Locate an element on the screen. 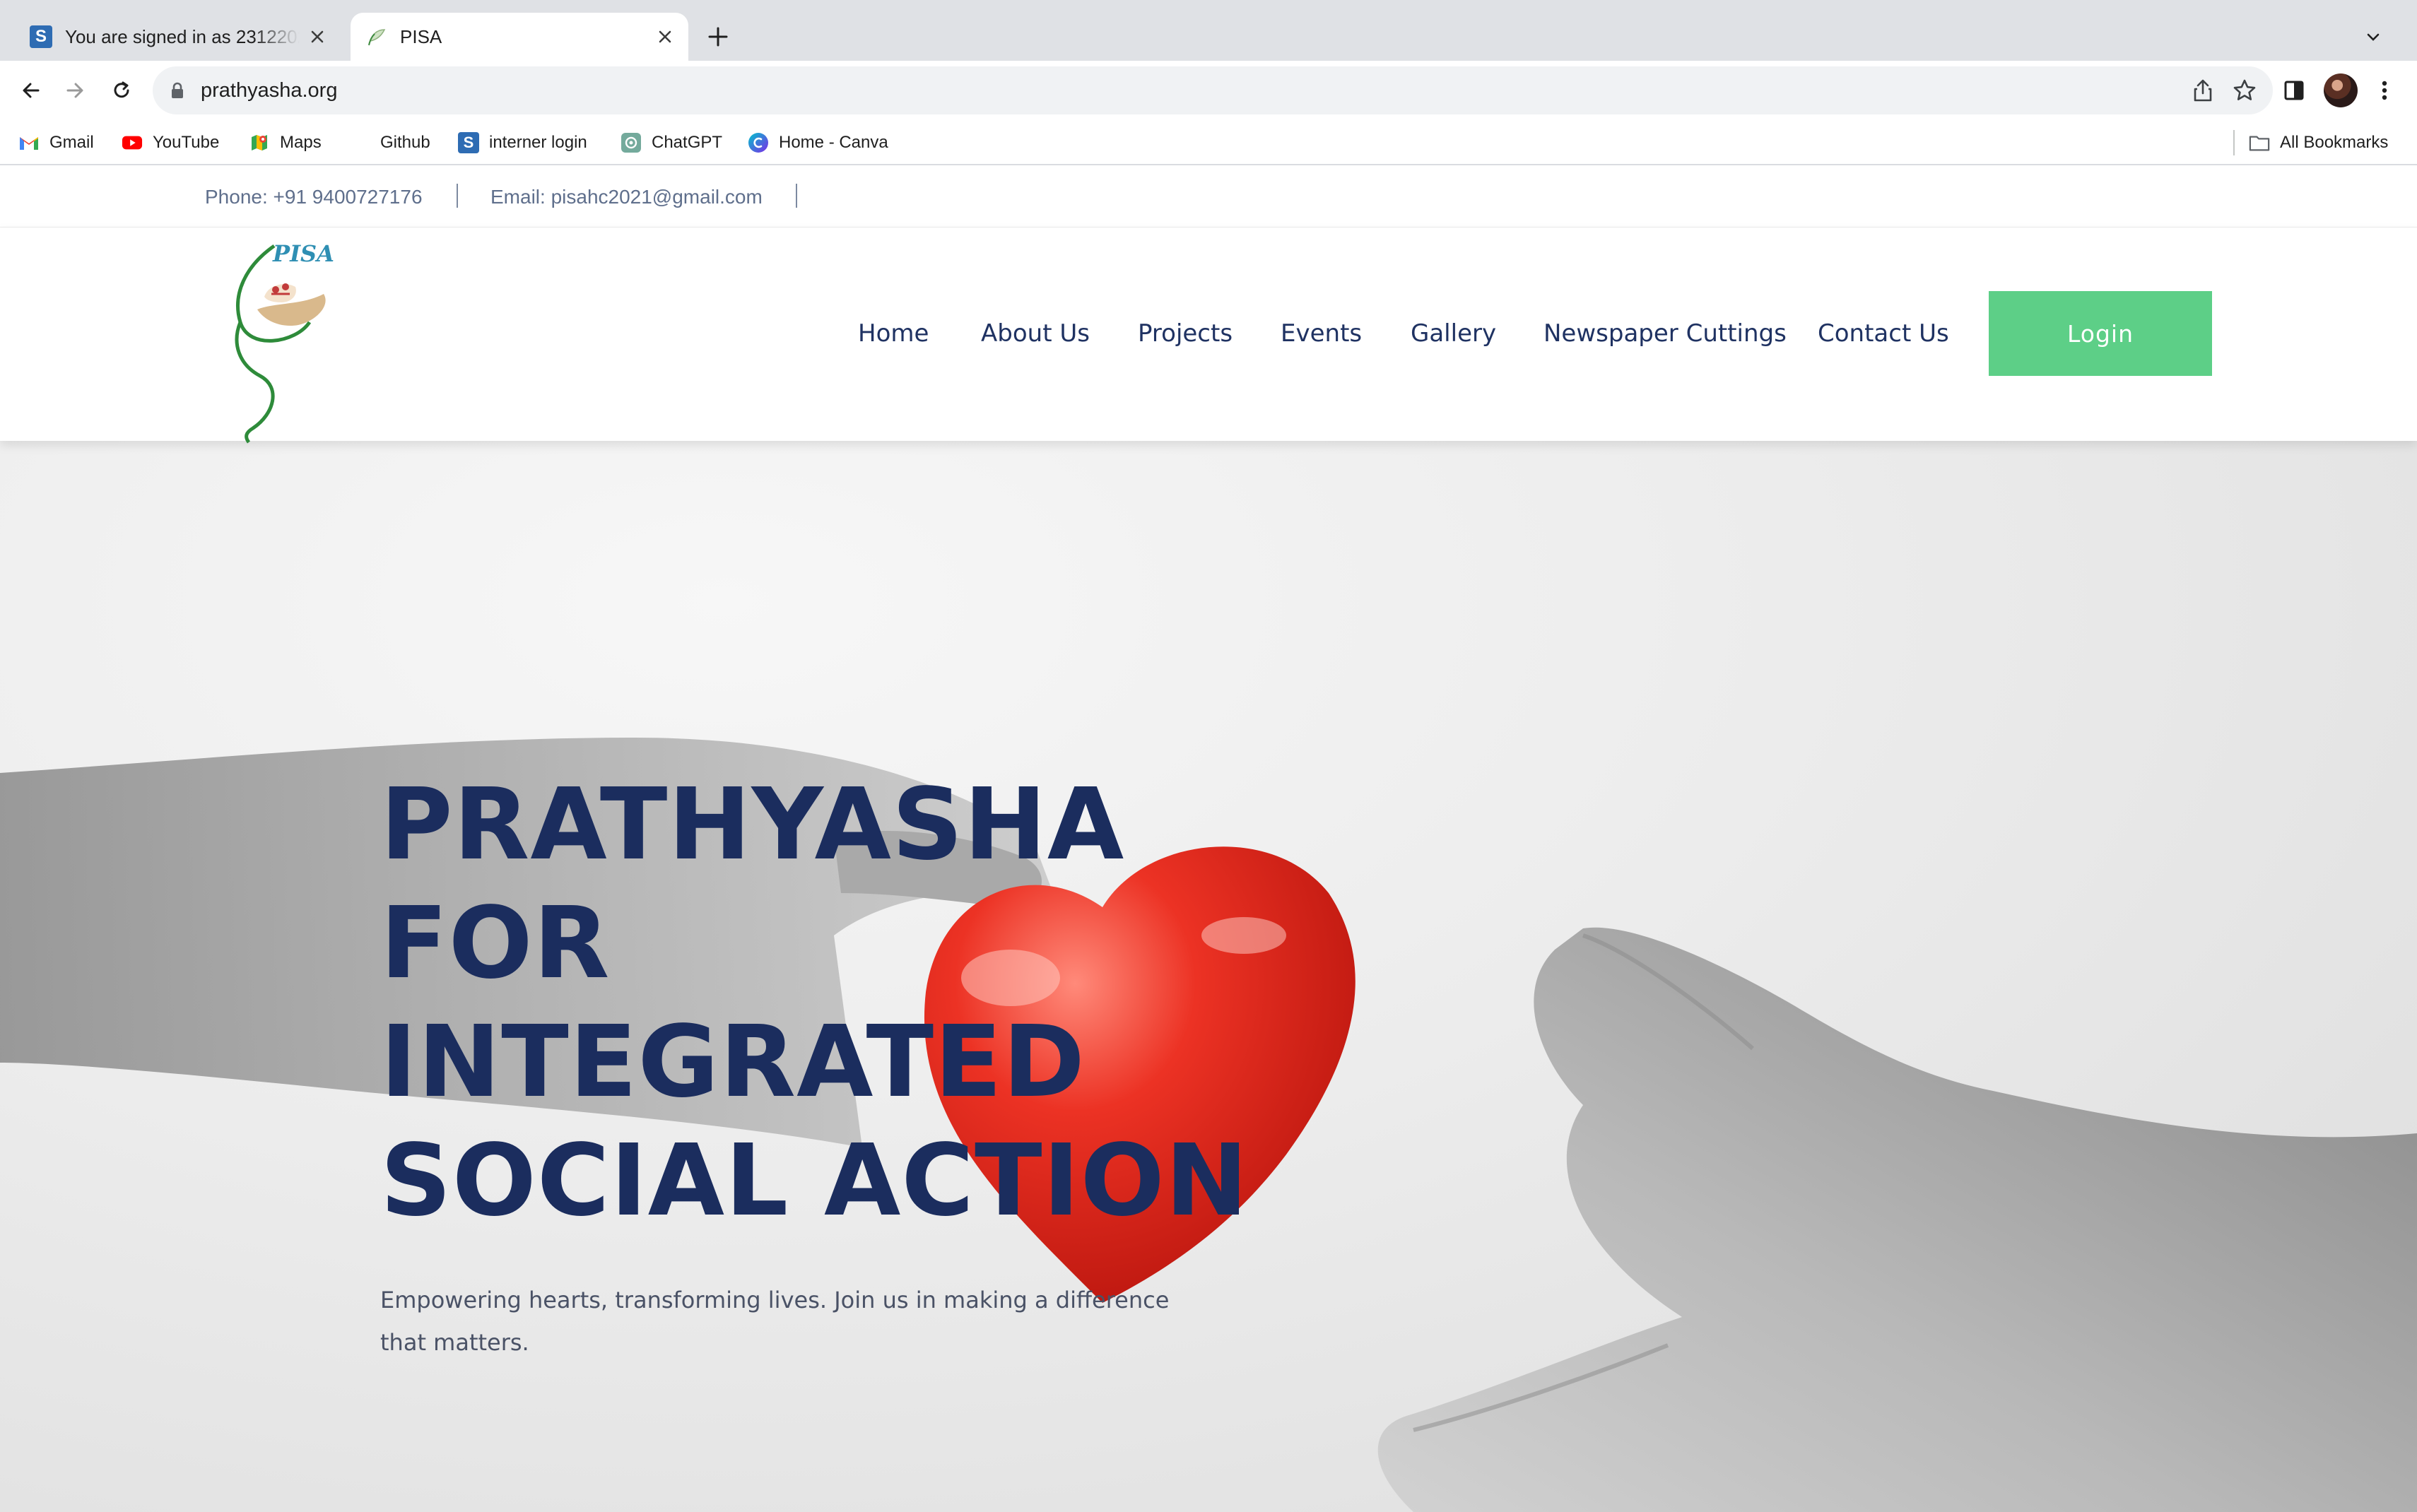 This screenshot has height=1512, width=2417. browser-tab-pisa: PISA is located at coordinates (519, 37).